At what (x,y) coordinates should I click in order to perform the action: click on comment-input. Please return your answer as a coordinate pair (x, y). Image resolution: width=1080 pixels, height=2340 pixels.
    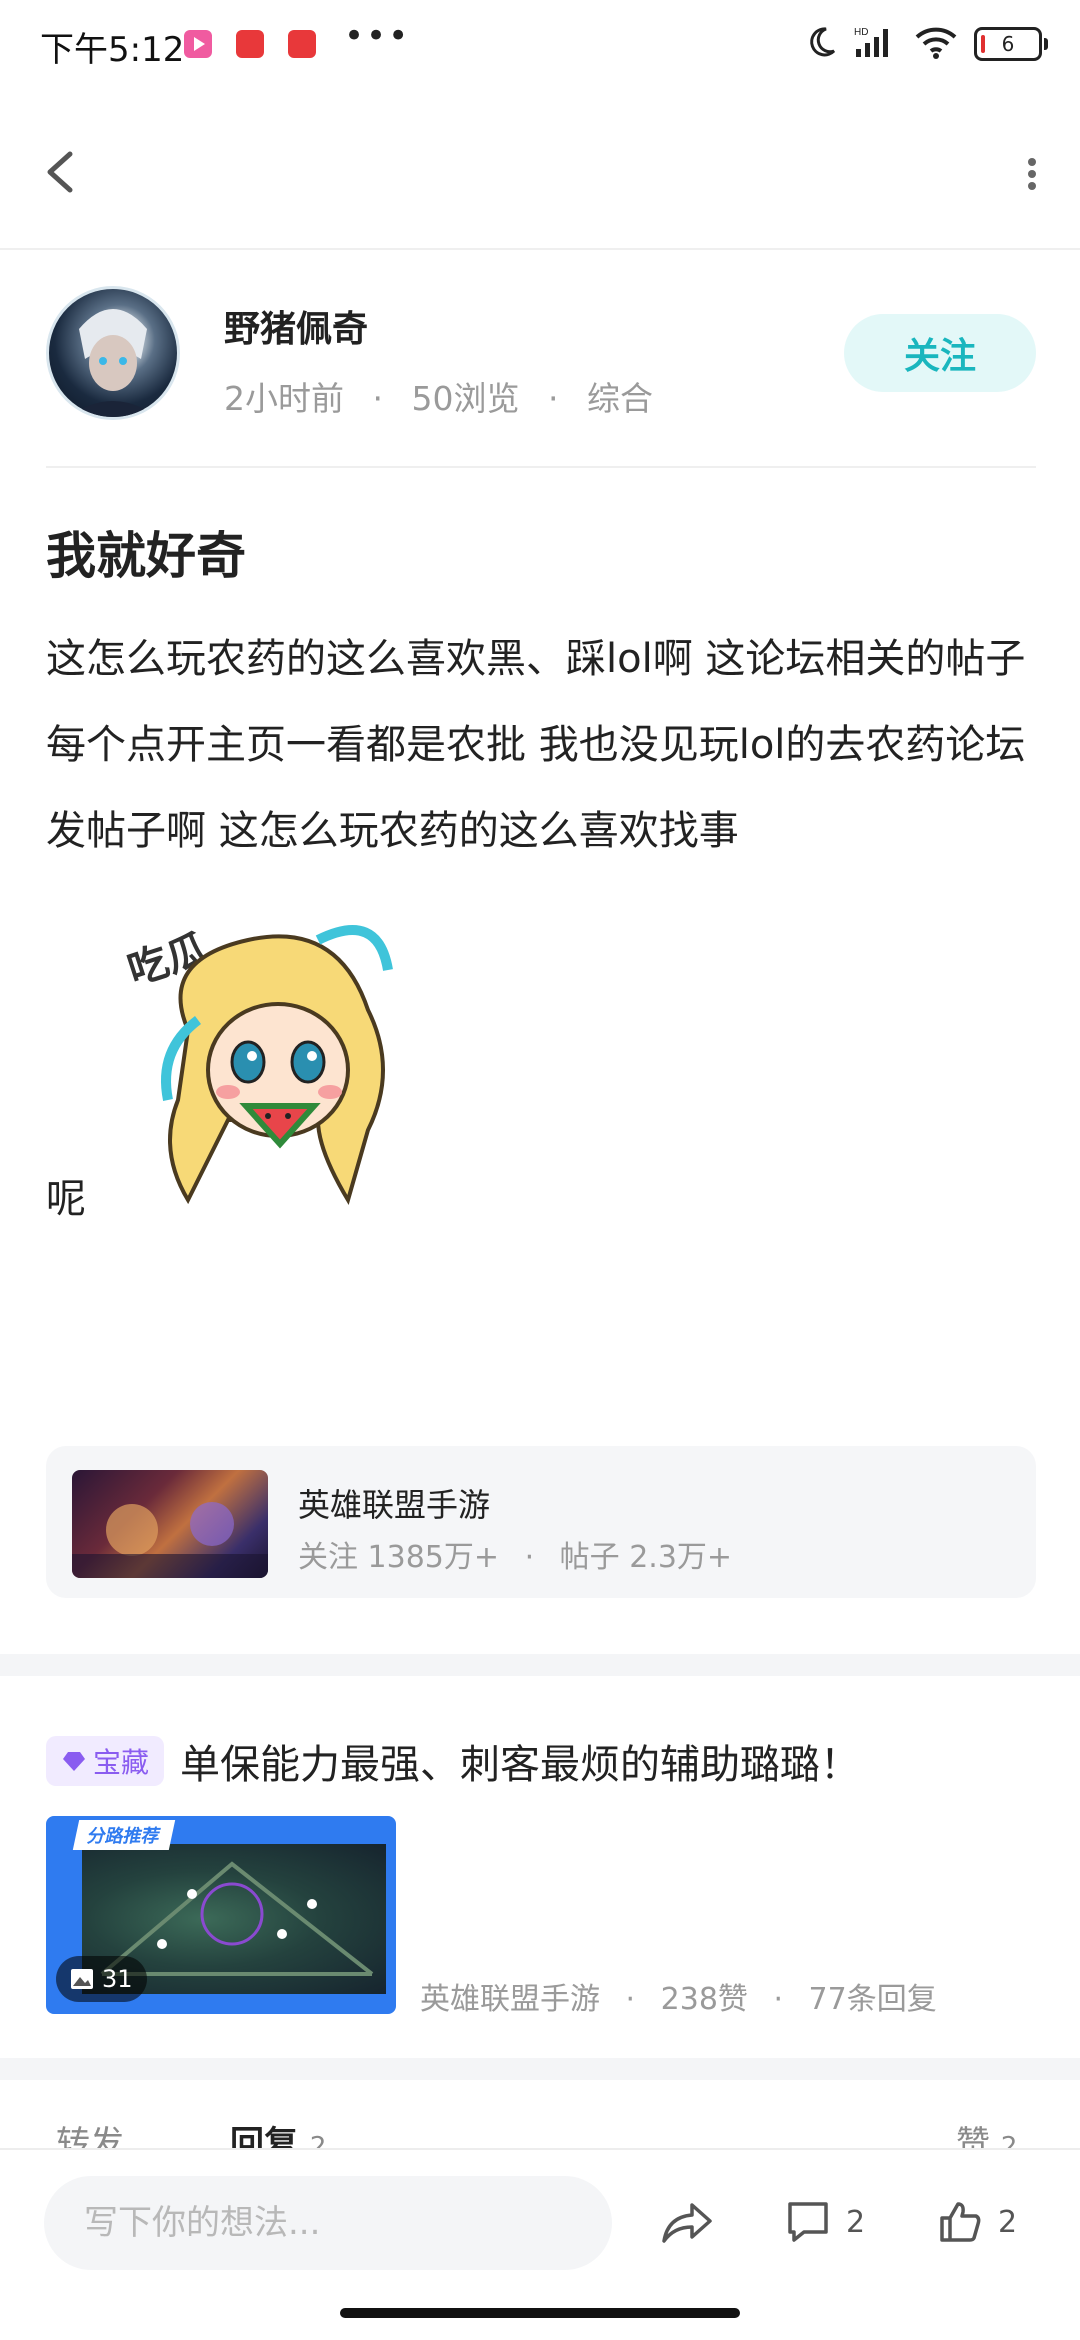
    Looking at the image, I should click on (328, 2223).